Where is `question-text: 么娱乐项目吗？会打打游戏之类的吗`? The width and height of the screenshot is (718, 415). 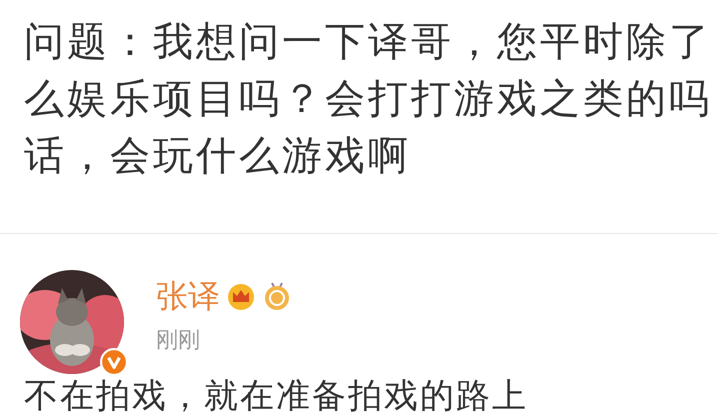
question-text: 么娱乐项目吗？会打打游戏之类的吗 is located at coordinates (368, 99).